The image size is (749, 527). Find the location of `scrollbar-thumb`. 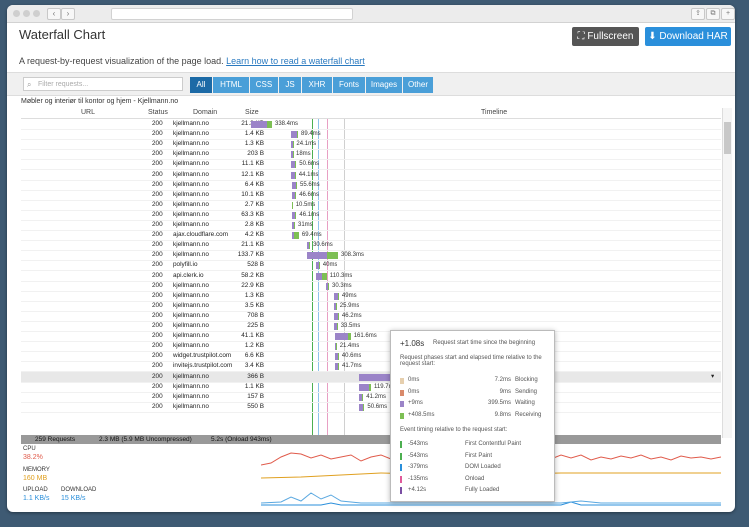

scrollbar-thumb is located at coordinates (727, 138).